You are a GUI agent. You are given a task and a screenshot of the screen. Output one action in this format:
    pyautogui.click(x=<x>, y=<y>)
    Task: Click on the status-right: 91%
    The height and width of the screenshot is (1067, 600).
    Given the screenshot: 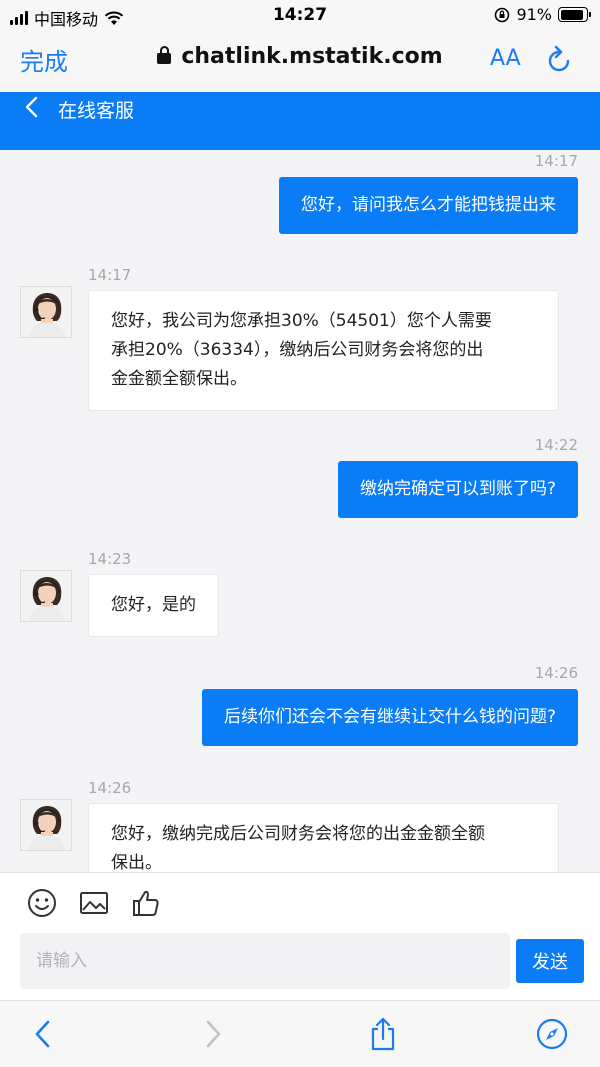 What is the action you would take?
    pyautogui.click(x=542, y=14)
    